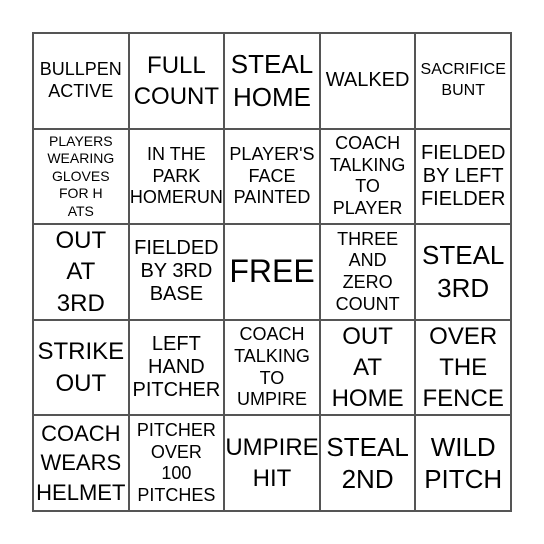 This screenshot has width=544, height=544. I want to click on bingo-cell: BULLPEN ACTIVE, so click(81, 81).